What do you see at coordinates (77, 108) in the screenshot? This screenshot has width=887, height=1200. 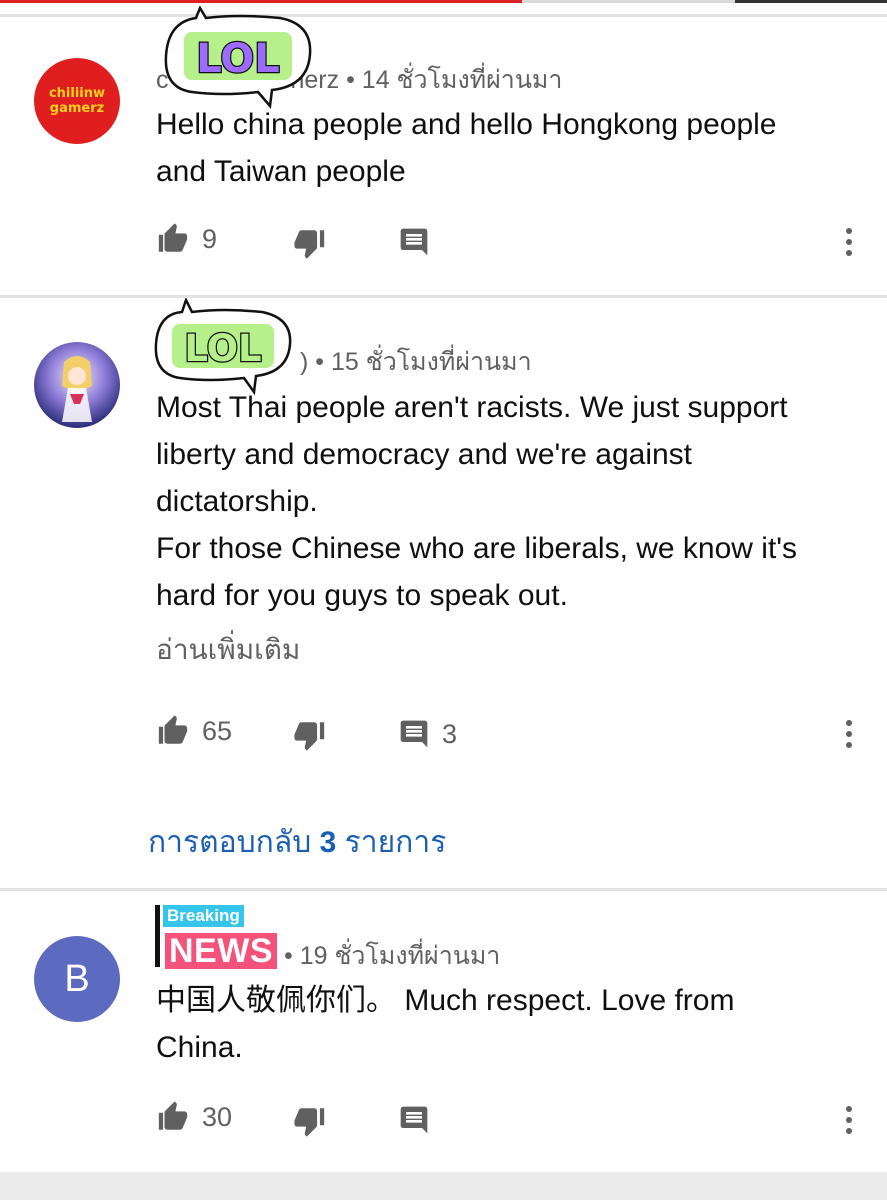 I see `avatar-text: gamerz` at bounding box center [77, 108].